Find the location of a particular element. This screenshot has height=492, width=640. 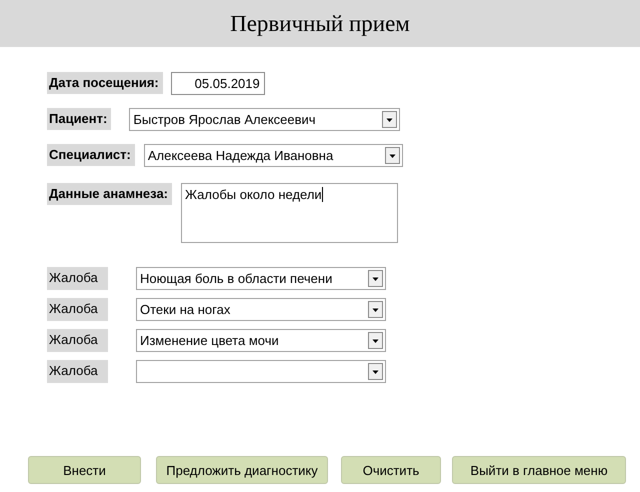

action-button: Очистить is located at coordinates (391, 470).